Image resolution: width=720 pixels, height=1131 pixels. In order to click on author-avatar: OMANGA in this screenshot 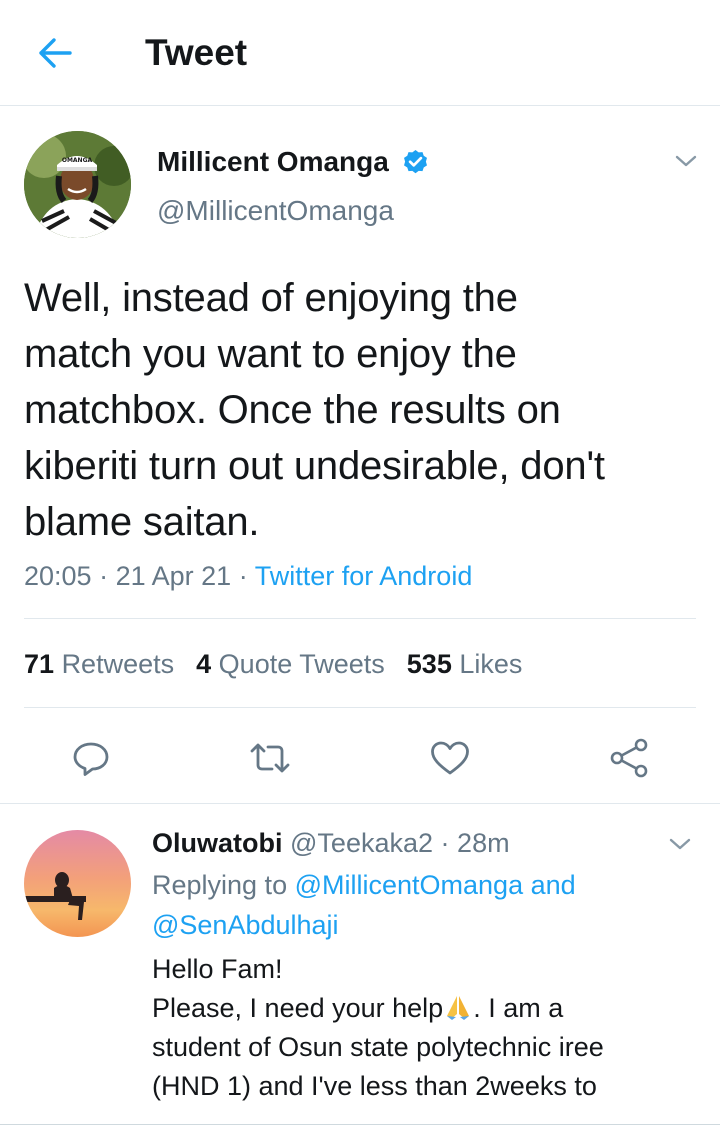, I will do `click(77, 184)`.